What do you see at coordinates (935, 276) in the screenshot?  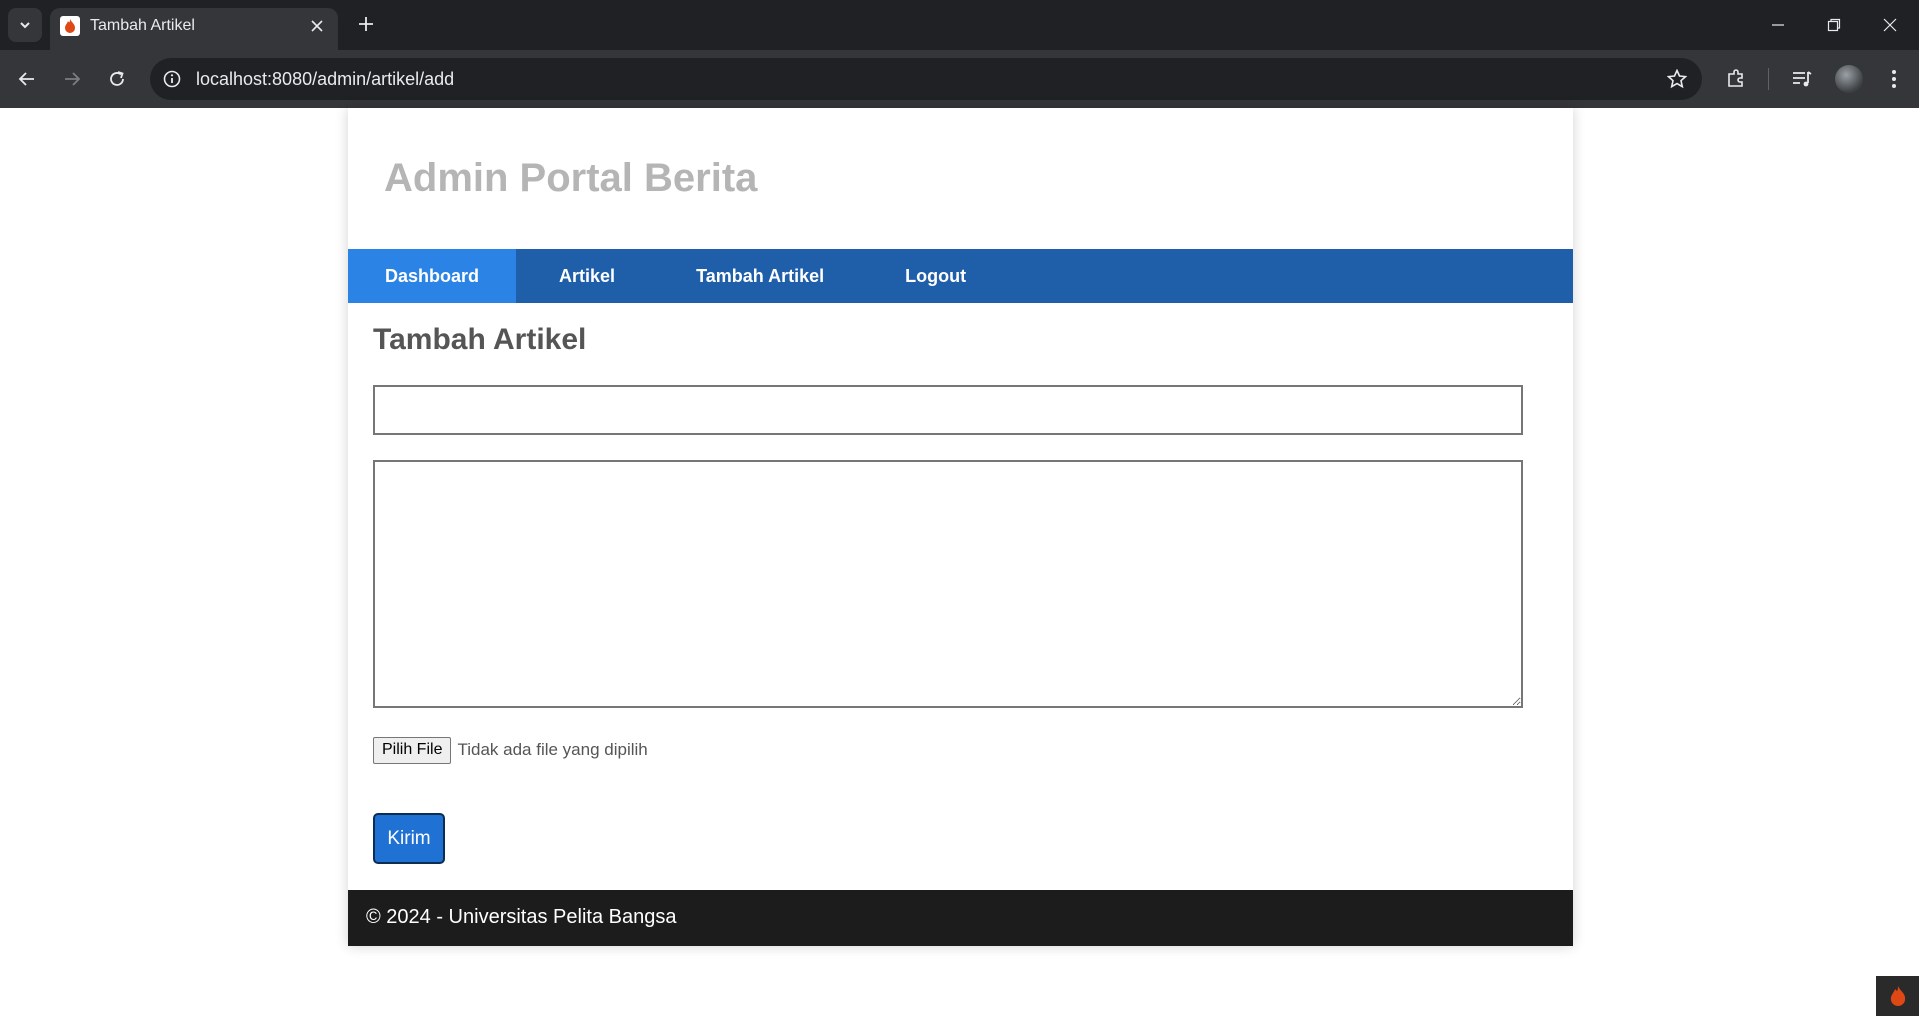 I see `nav-item-logout: Logout` at bounding box center [935, 276].